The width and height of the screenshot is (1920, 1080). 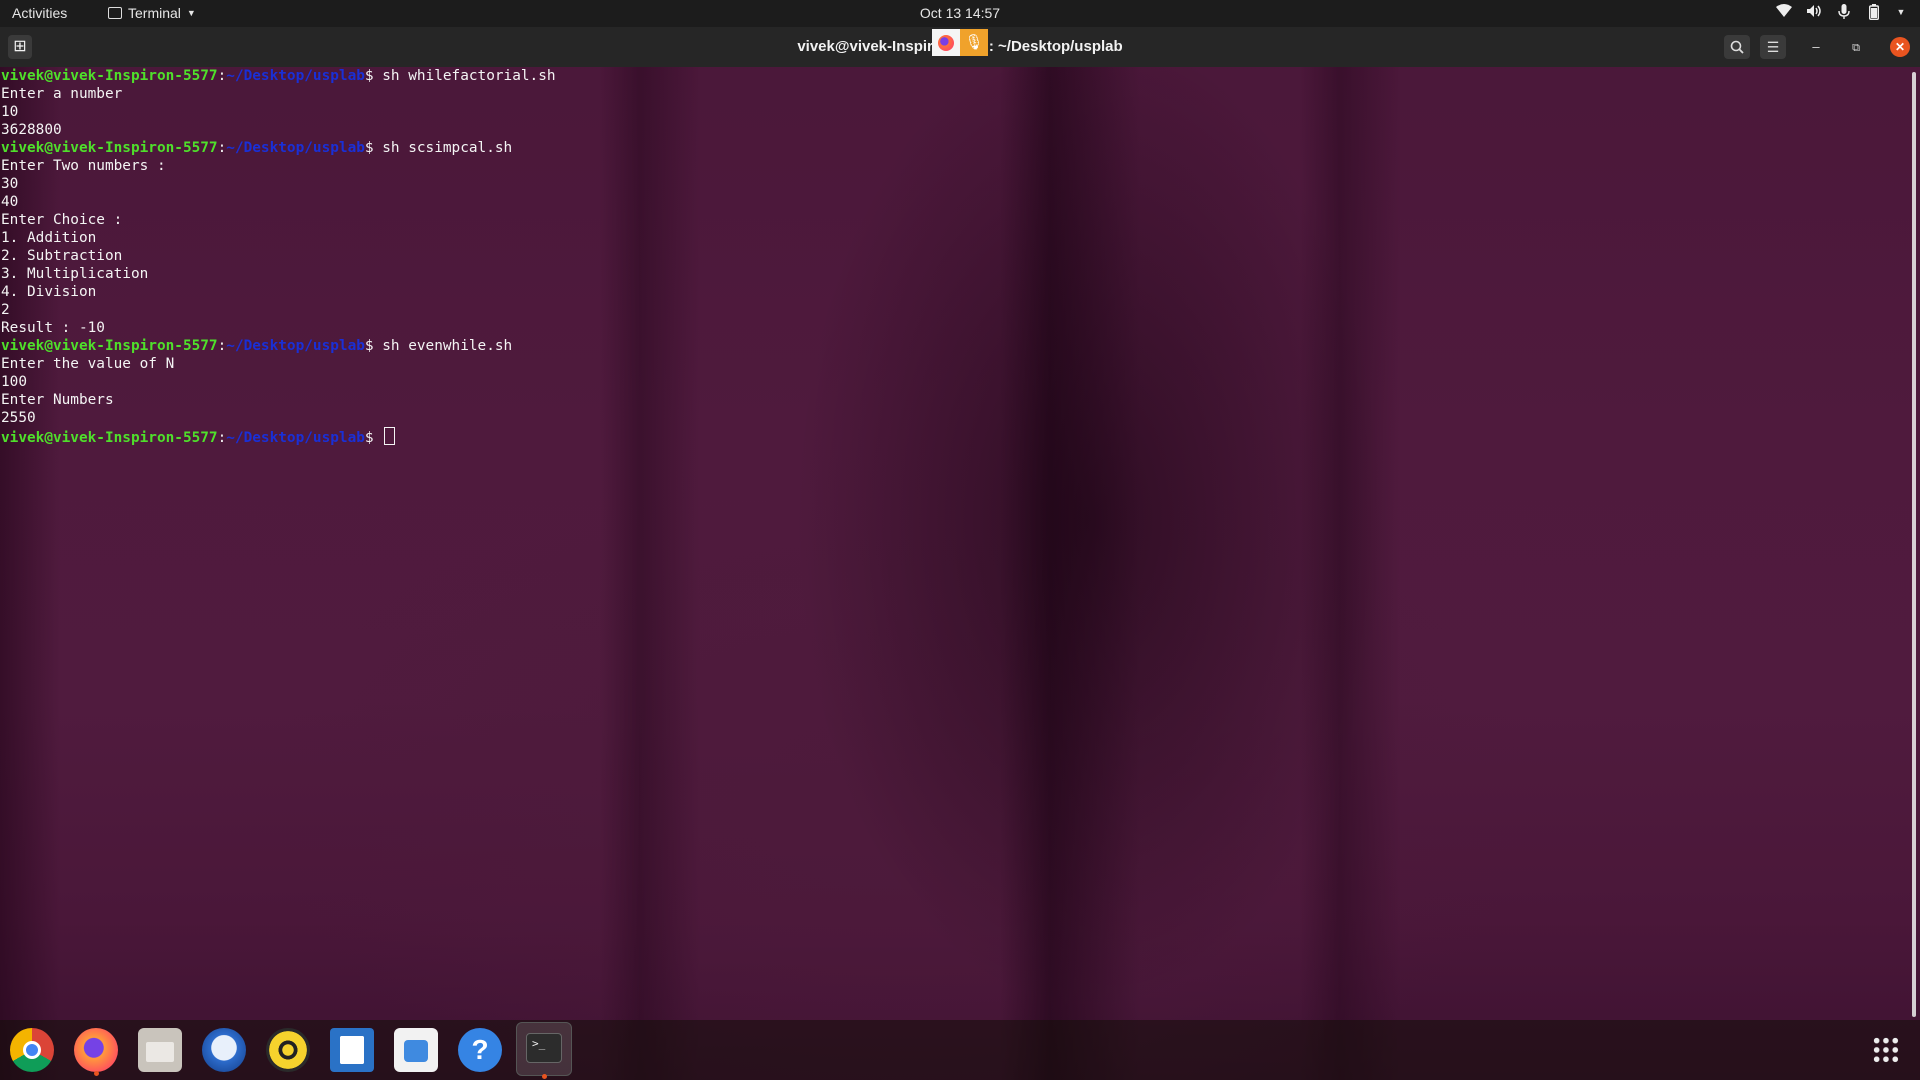 What do you see at coordinates (464, 76) in the screenshot?
I see `command-text: sh whilefactorial.sh` at bounding box center [464, 76].